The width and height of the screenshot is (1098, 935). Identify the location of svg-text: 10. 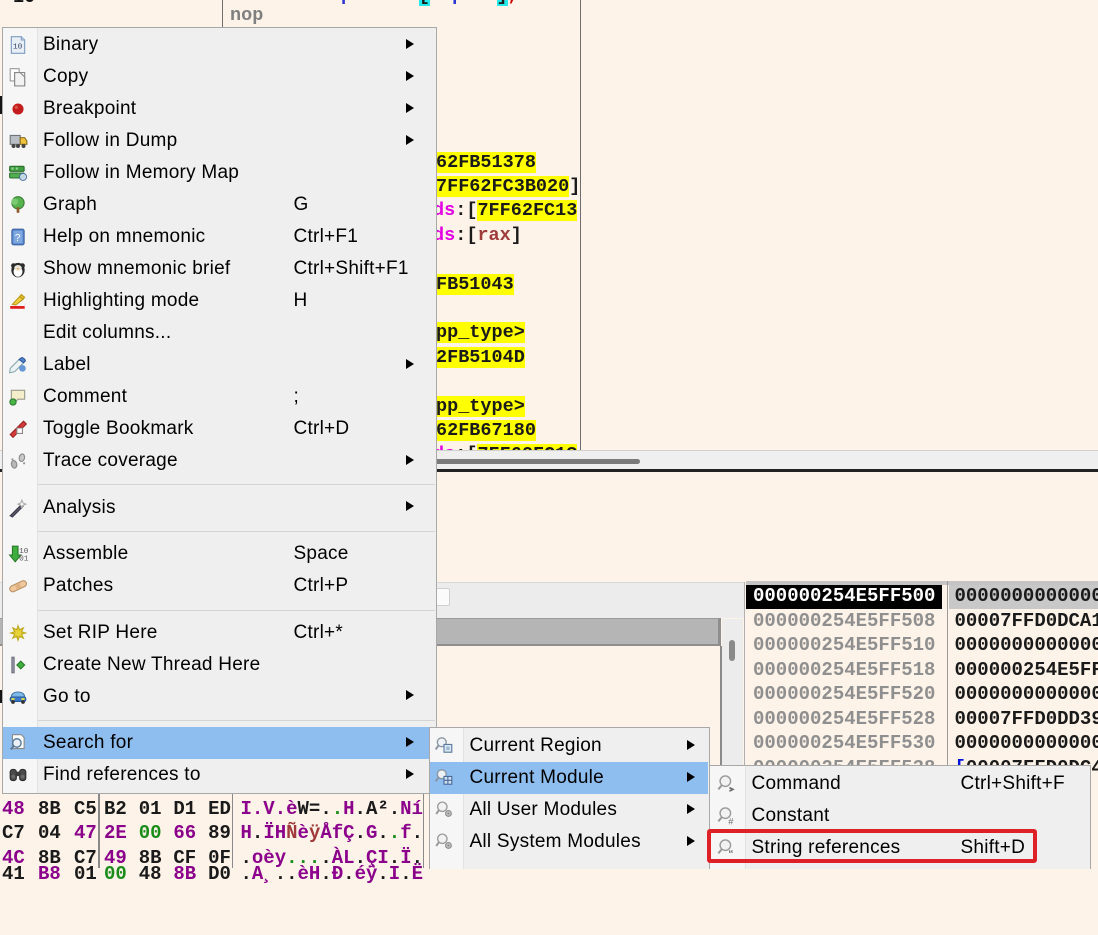
(18, 47).